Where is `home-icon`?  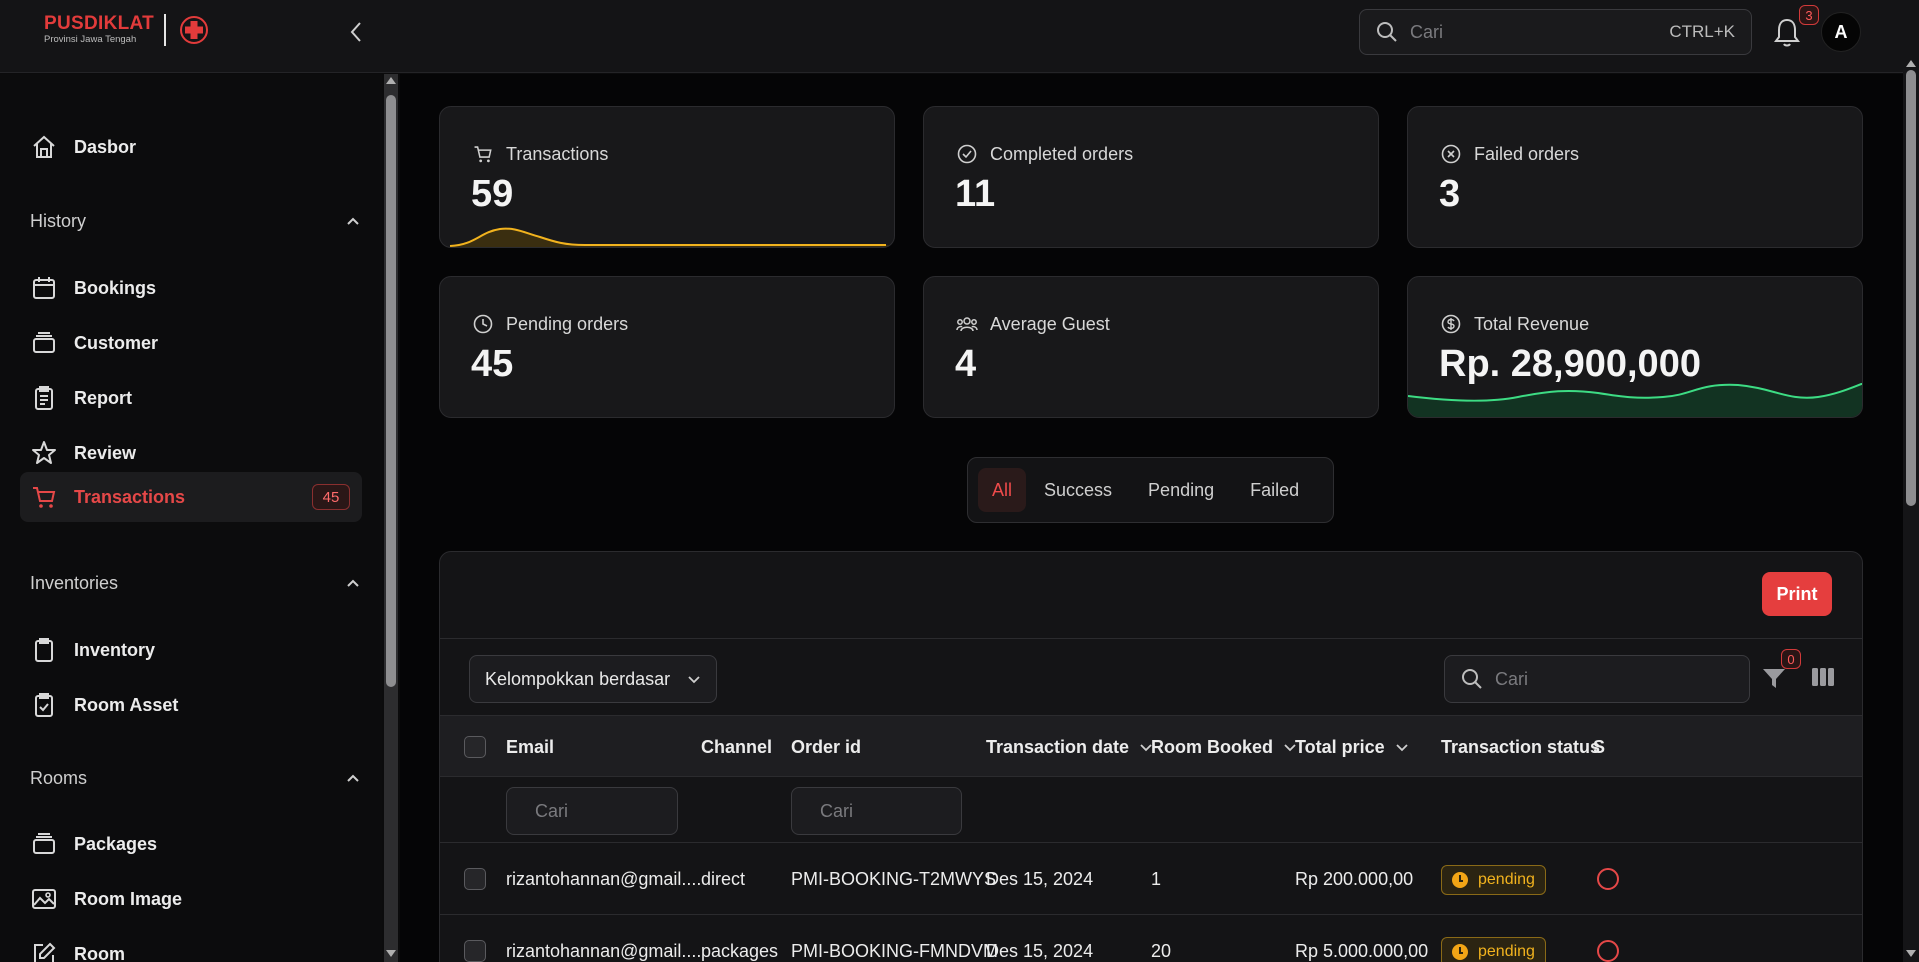 home-icon is located at coordinates (44, 147).